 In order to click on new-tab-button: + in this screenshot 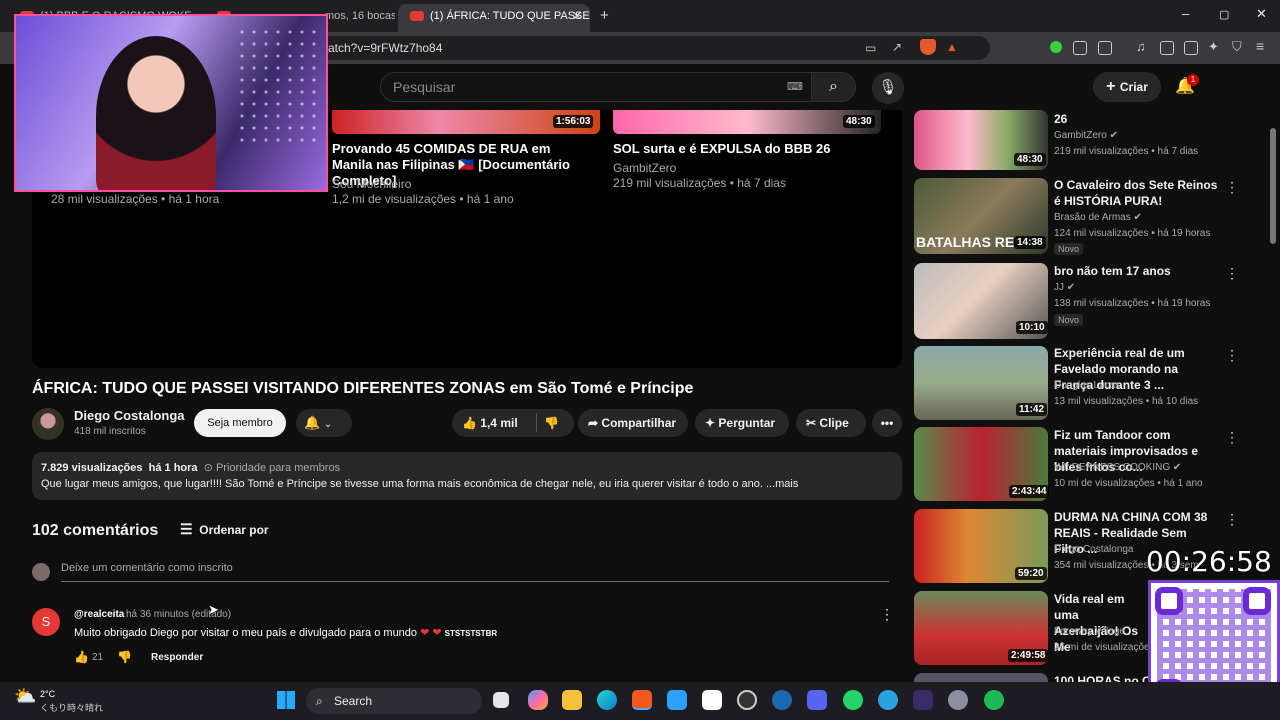, I will do `click(604, 15)`.